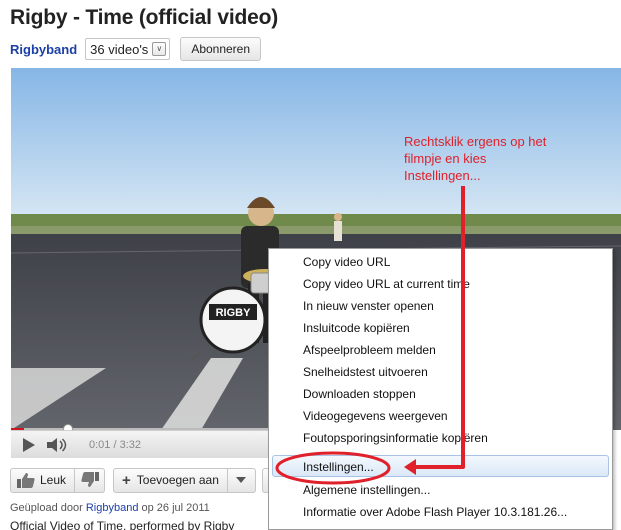  I want to click on caret-down-icon, so click(241, 480).